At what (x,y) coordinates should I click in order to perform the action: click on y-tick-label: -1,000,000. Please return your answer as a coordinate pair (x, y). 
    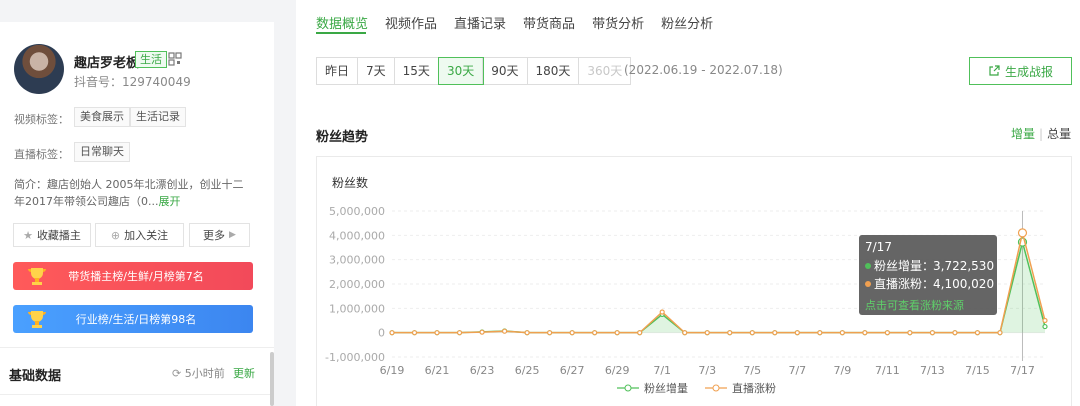
    Looking at the image, I should click on (355, 357).